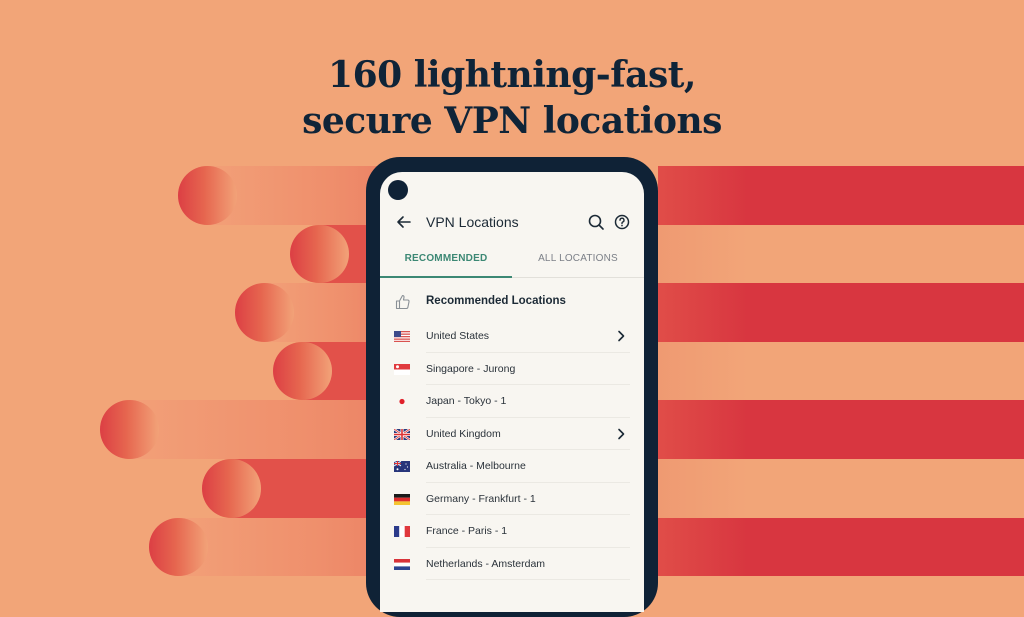 The height and width of the screenshot is (617, 1024). I want to click on us-flag-icon, so click(402, 336).